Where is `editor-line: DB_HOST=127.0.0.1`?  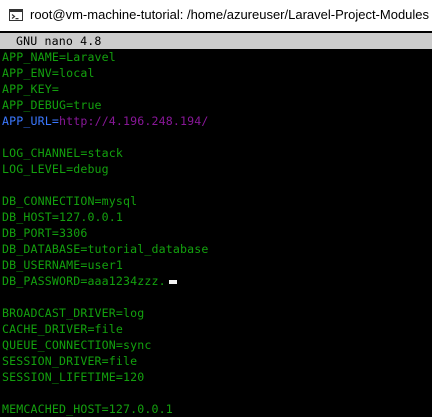 editor-line: DB_HOST=127.0.0.1 is located at coordinates (216, 217).